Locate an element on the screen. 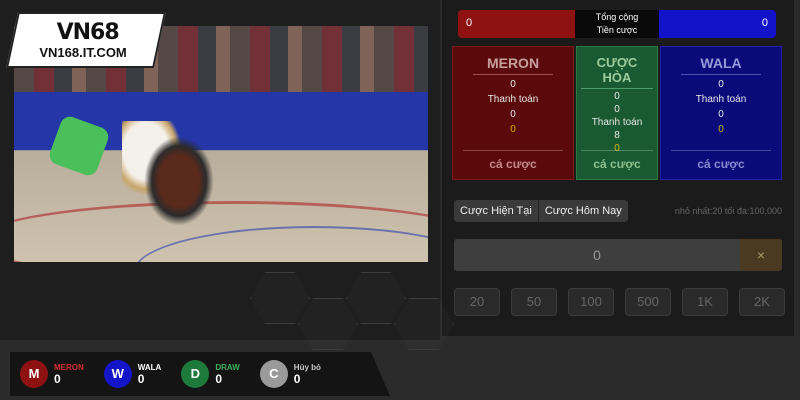 This screenshot has height=400, width=800. stat-cancelled-count: 0 is located at coordinates (297, 378).